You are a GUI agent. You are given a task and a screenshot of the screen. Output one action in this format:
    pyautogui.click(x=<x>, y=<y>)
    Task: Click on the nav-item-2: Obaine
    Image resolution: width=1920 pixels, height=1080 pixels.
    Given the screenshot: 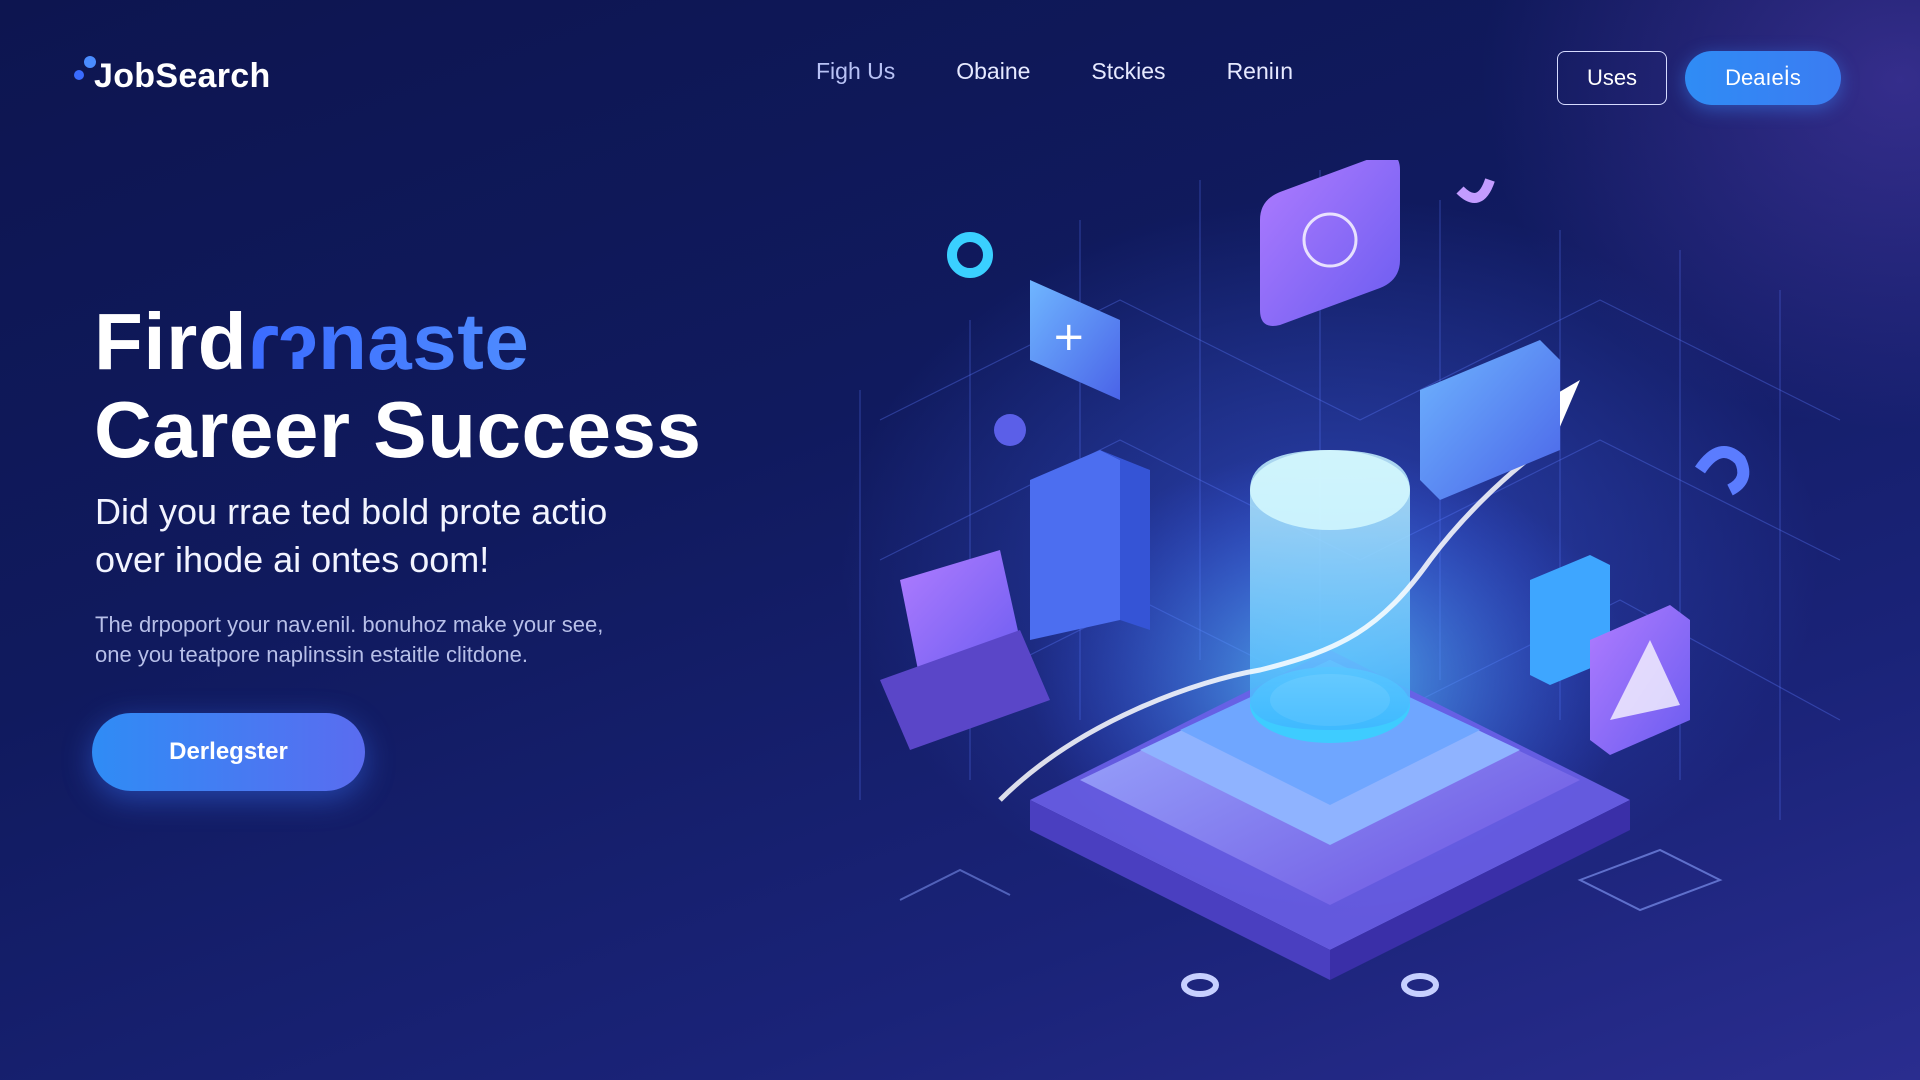 What is the action you would take?
    pyautogui.click(x=993, y=71)
    